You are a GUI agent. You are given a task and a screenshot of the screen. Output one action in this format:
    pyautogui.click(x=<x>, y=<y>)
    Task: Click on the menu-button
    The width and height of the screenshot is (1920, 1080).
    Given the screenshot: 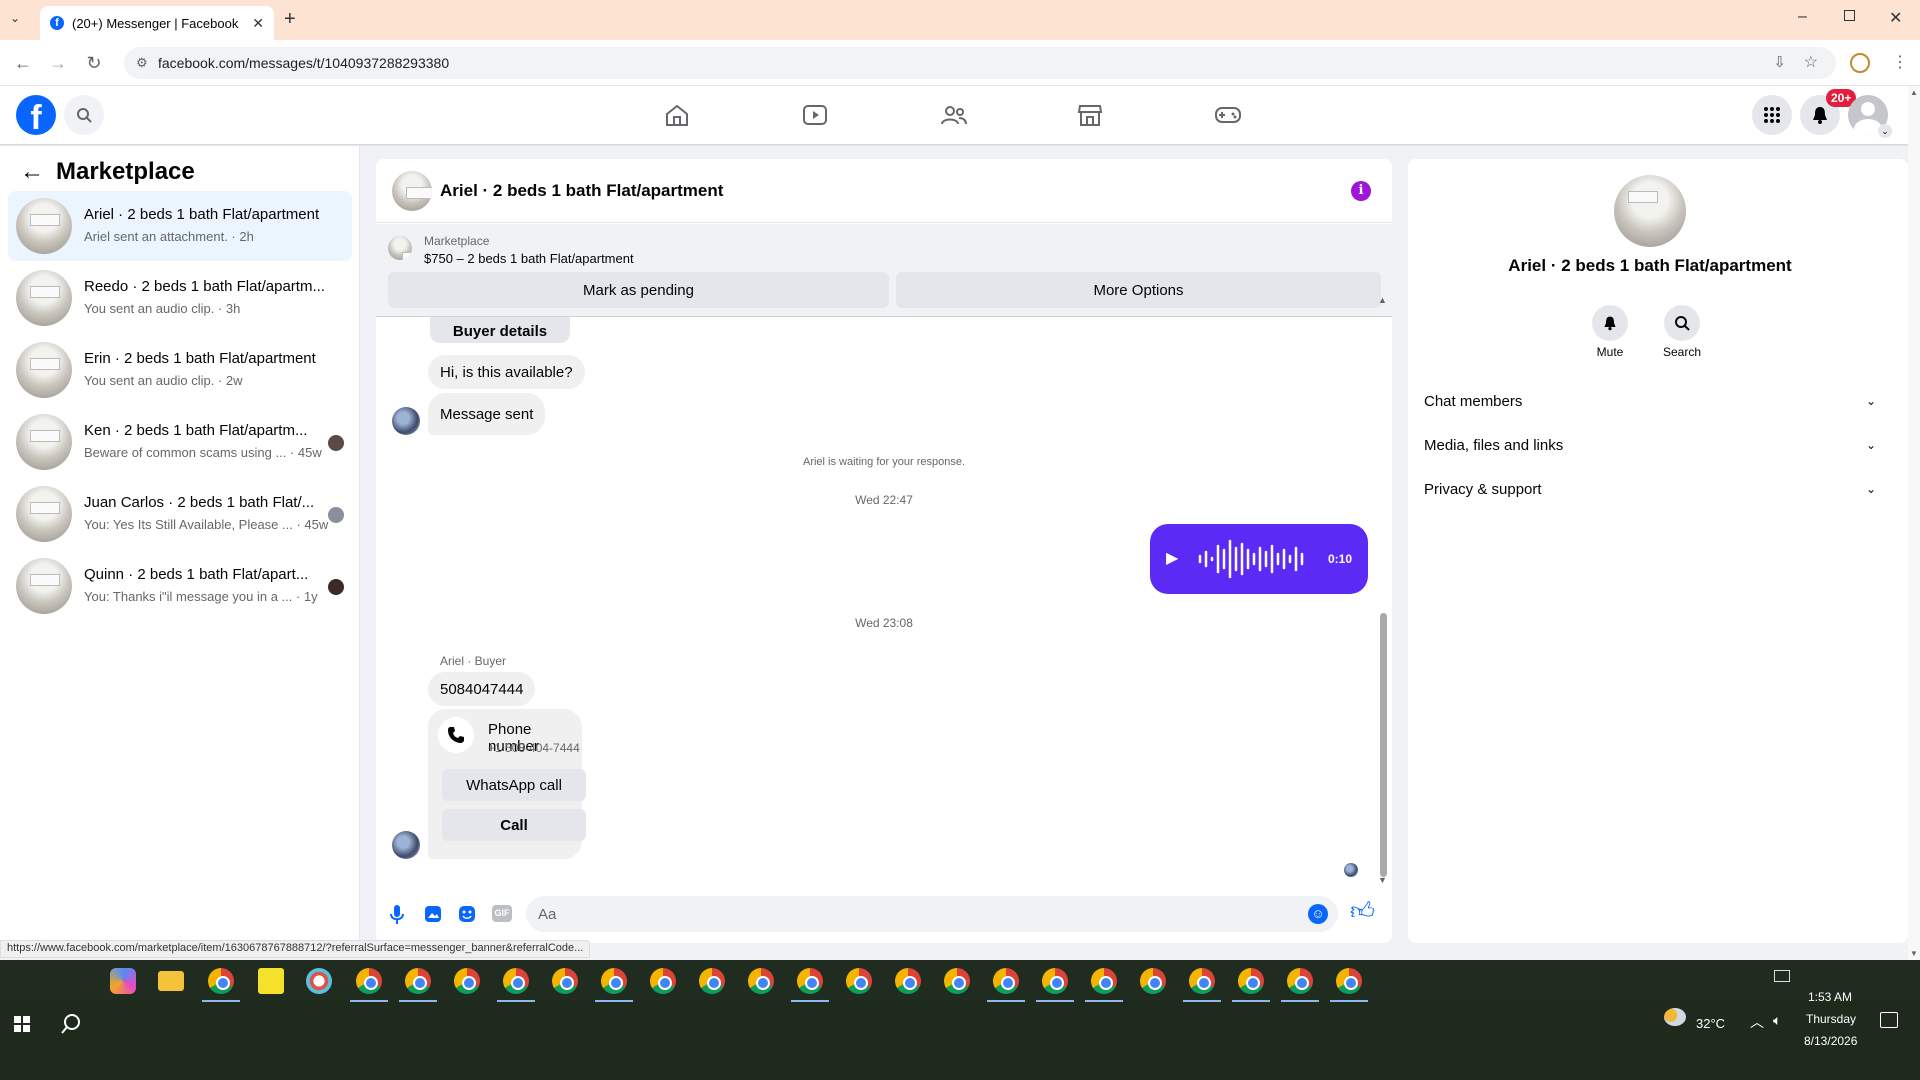 What is the action you would take?
    pyautogui.click(x=1772, y=115)
    